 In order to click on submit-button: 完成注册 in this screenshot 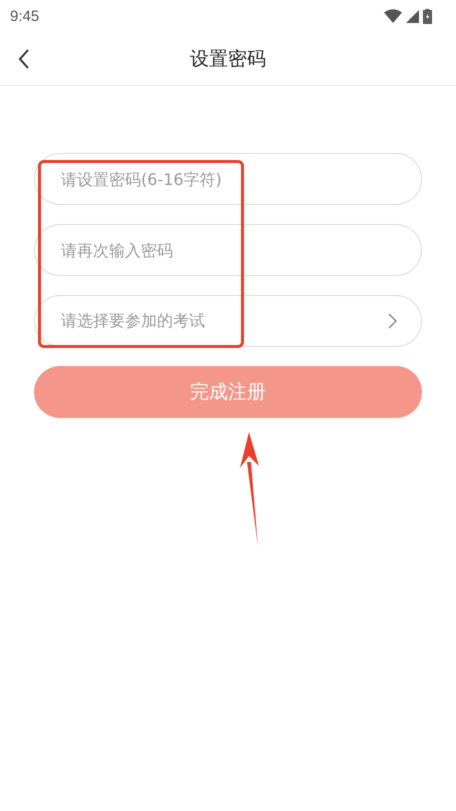, I will do `click(228, 392)`.